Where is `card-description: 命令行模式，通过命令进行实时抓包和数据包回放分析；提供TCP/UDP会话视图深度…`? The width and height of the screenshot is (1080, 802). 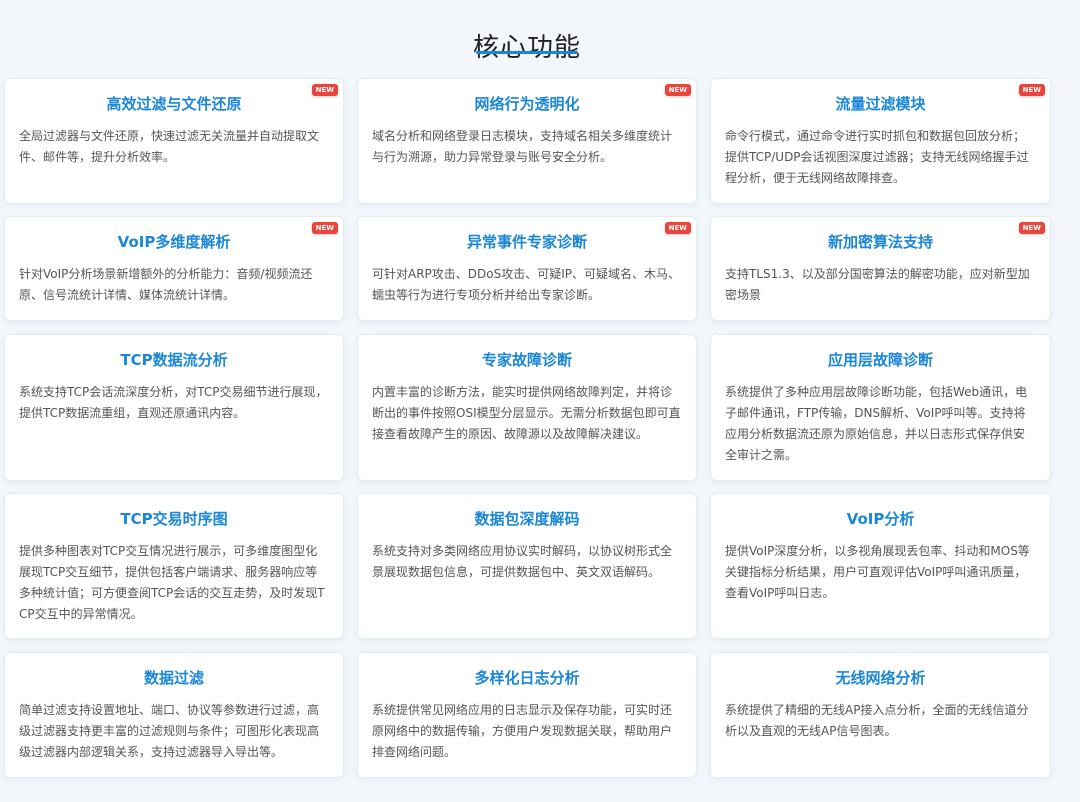
card-description: 命令行模式，通过命令进行实时抓包和数据包回放分析；提供TCP/UDP会话视图深度… is located at coordinates (877, 157).